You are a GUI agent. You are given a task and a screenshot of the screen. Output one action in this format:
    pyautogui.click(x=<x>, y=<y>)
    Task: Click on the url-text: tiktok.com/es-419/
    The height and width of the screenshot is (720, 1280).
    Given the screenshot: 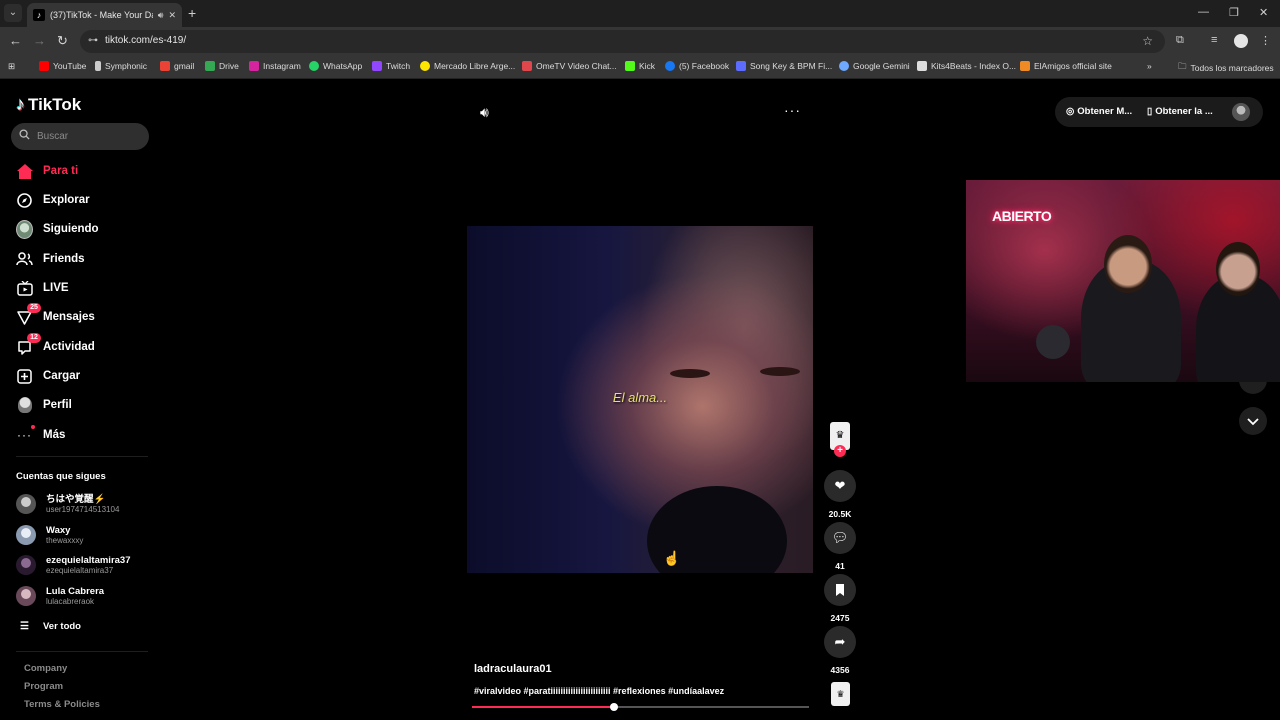 What is the action you would take?
    pyautogui.click(x=145, y=40)
    